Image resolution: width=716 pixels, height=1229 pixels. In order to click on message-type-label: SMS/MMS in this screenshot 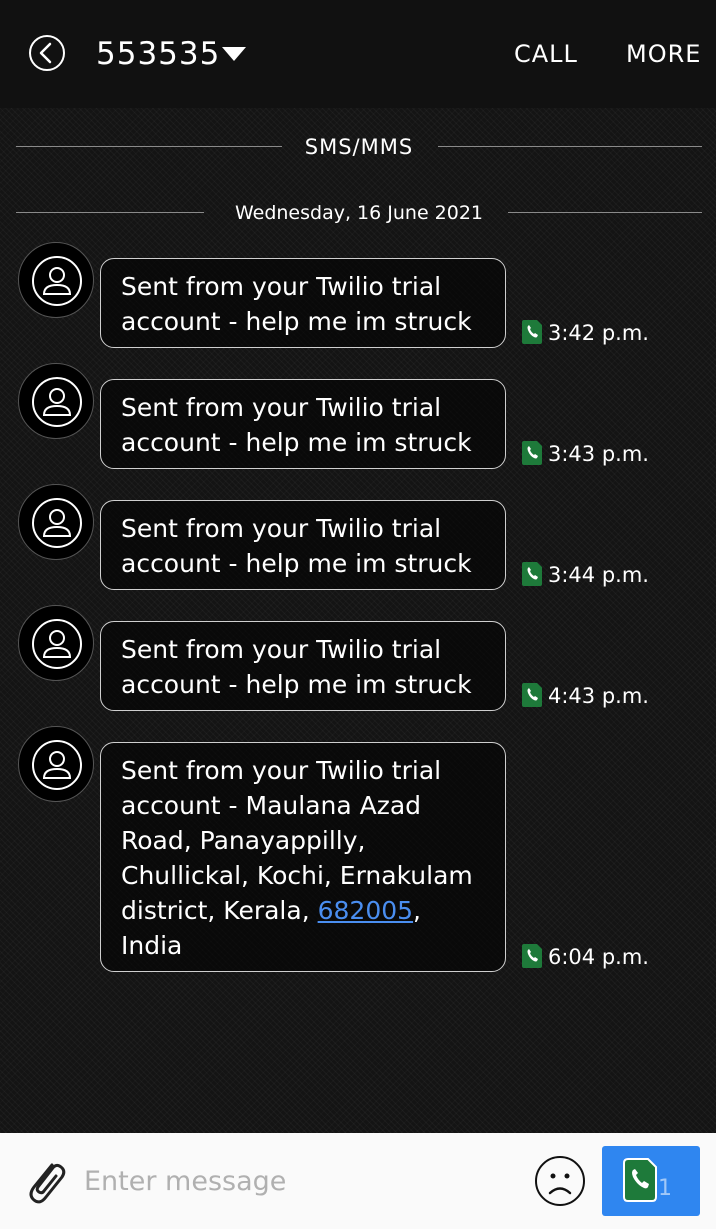, I will do `click(359, 147)`.